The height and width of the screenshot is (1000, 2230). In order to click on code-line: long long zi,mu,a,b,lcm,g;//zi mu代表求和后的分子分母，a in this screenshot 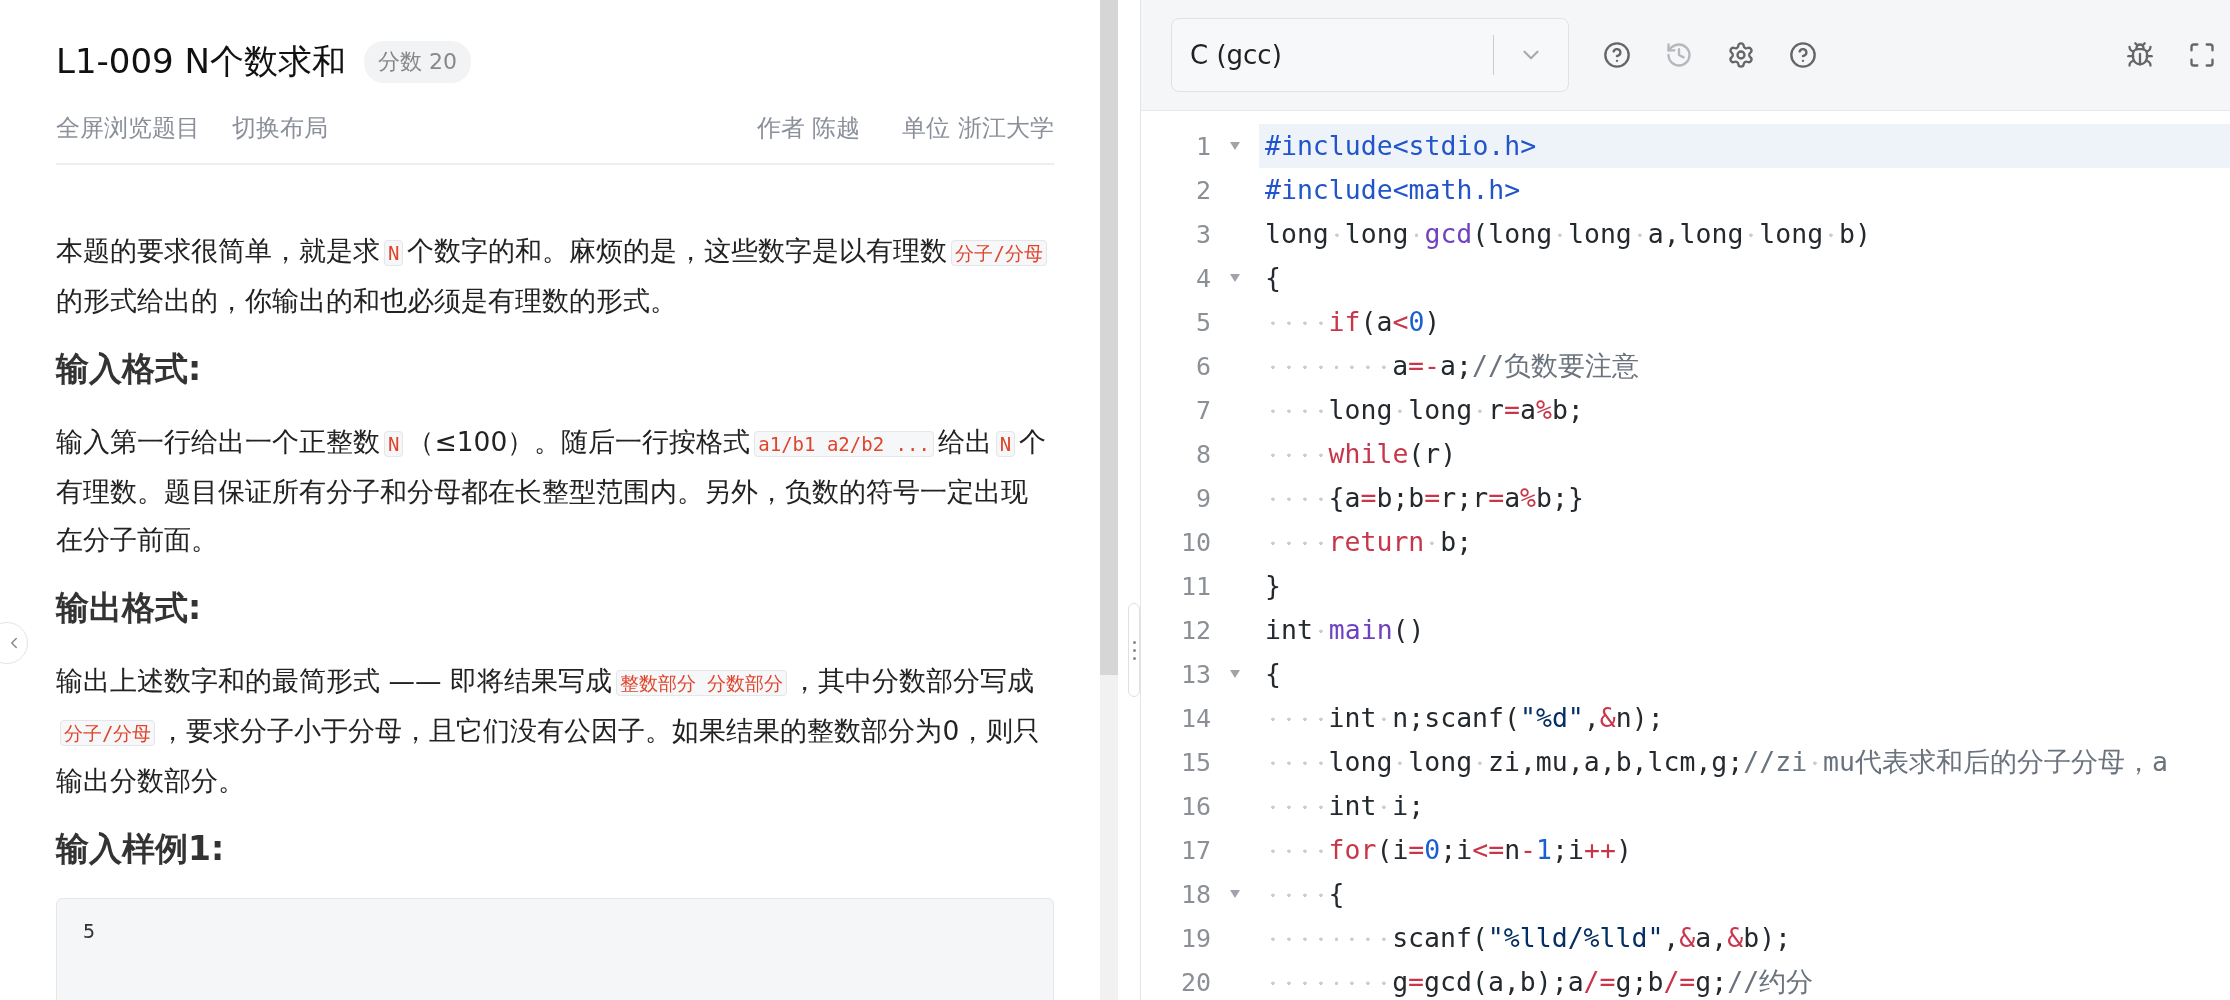, I will do `click(1744, 762)`.